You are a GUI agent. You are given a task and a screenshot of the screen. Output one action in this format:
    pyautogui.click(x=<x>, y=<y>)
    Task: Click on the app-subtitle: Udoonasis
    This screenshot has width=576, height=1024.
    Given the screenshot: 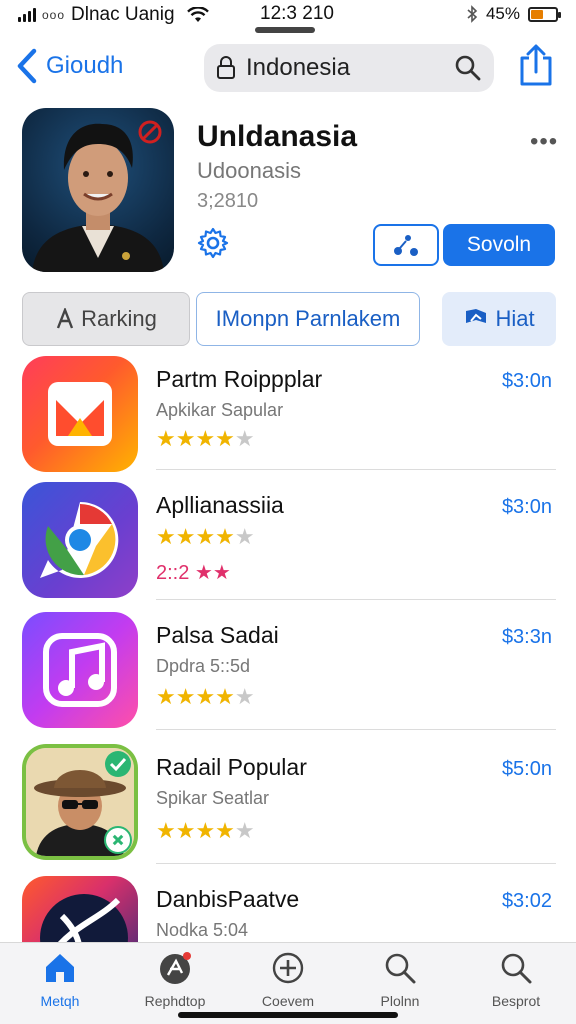 What is the action you would take?
    pyautogui.click(x=249, y=170)
    